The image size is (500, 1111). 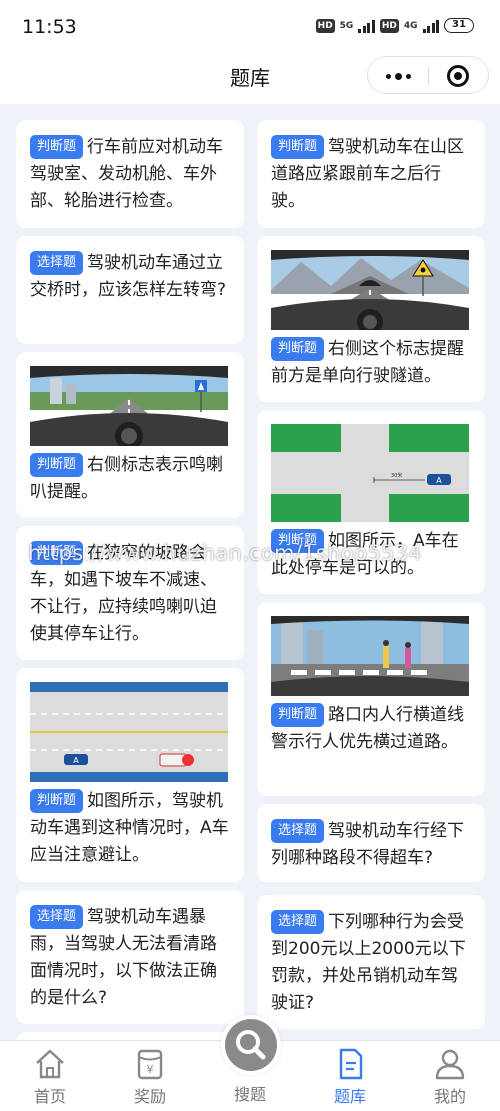 I want to click on more-menu-button, so click(x=398, y=76).